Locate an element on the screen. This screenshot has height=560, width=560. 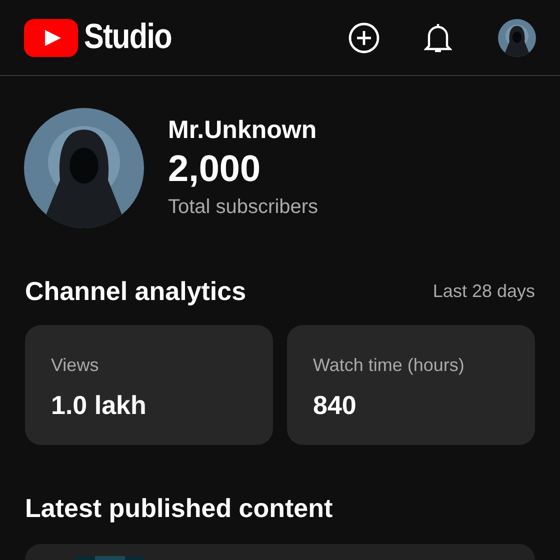
stat-value: 840 is located at coordinates (335, 405).